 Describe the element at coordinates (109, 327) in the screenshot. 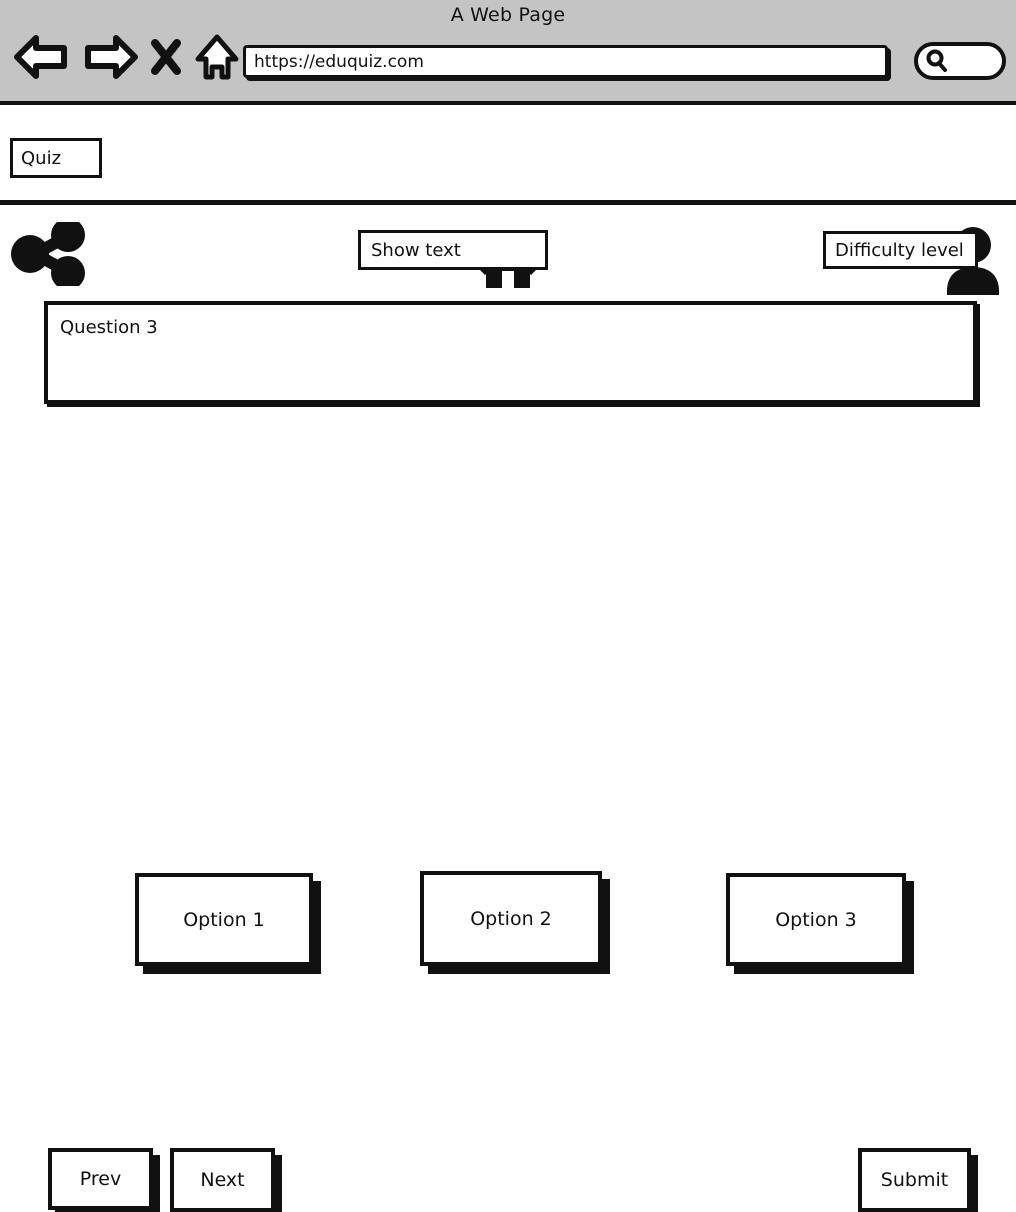

I see `question-text: Question 3` at that location.